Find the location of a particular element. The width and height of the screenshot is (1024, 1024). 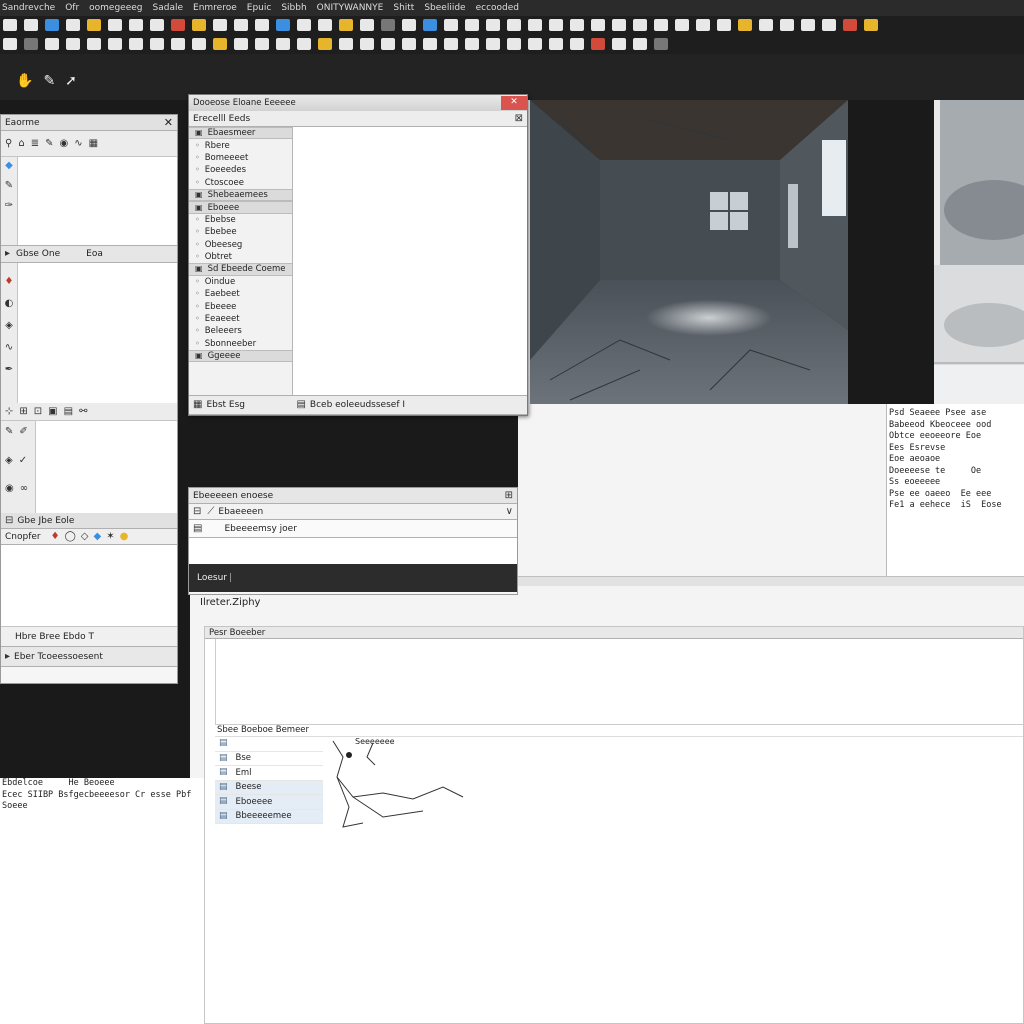

arrow-tool-icon: ➚ is located at coordinates (71, 81).